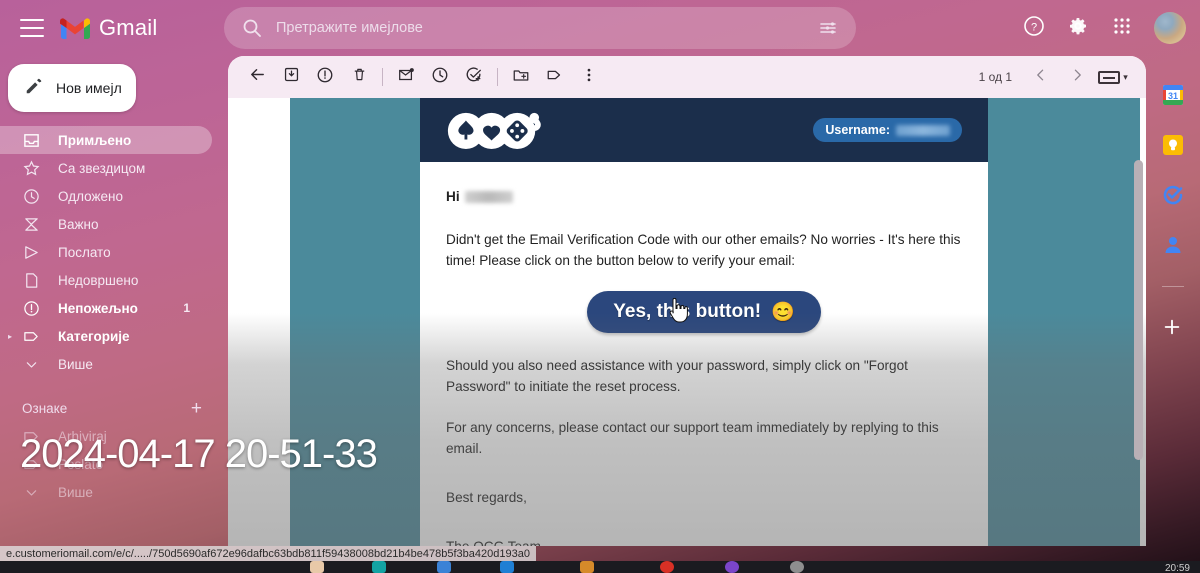 This screenshot has height=573, width=1200. Describe the element at coordinates (257, 77) in the screenshot. I see `back-button` at that location.